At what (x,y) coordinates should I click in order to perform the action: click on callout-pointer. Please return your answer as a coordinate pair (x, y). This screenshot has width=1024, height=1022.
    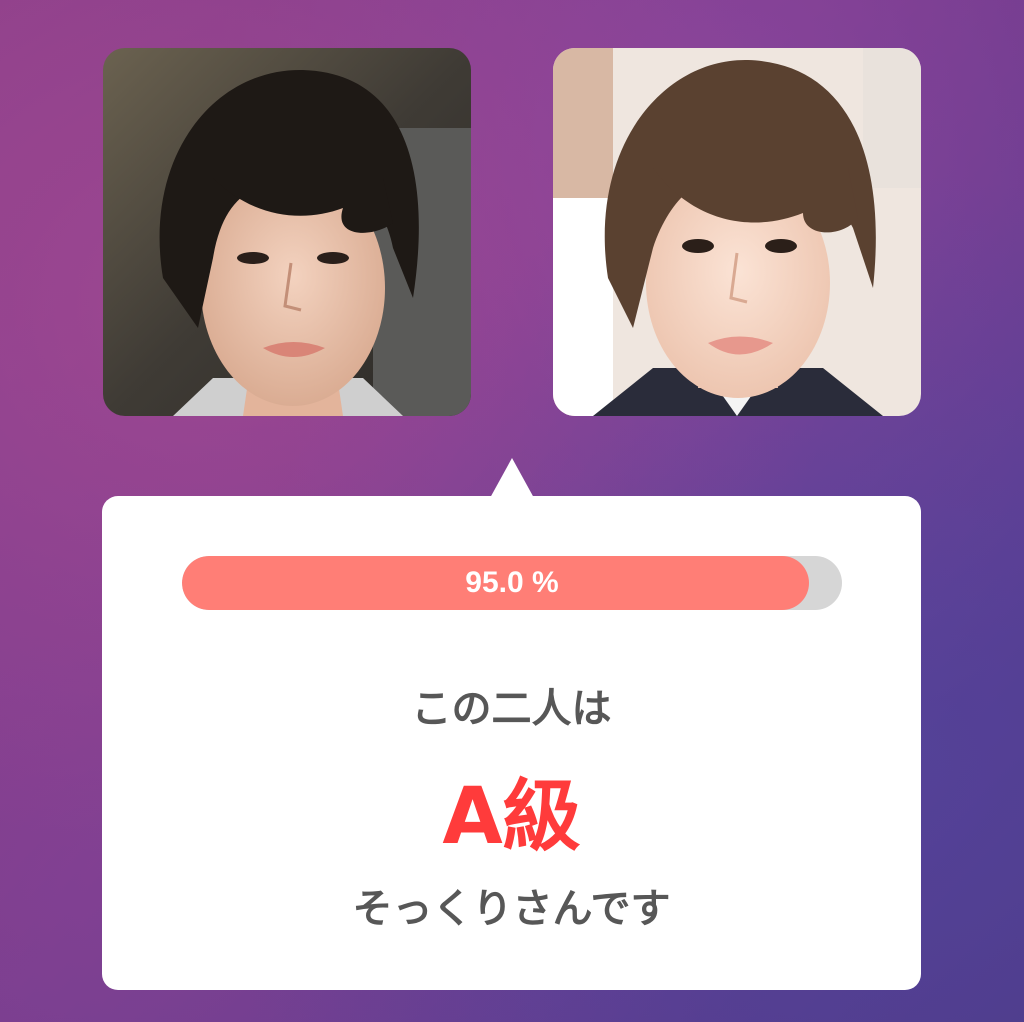
    Looking at the image, I should click on (512, 478).